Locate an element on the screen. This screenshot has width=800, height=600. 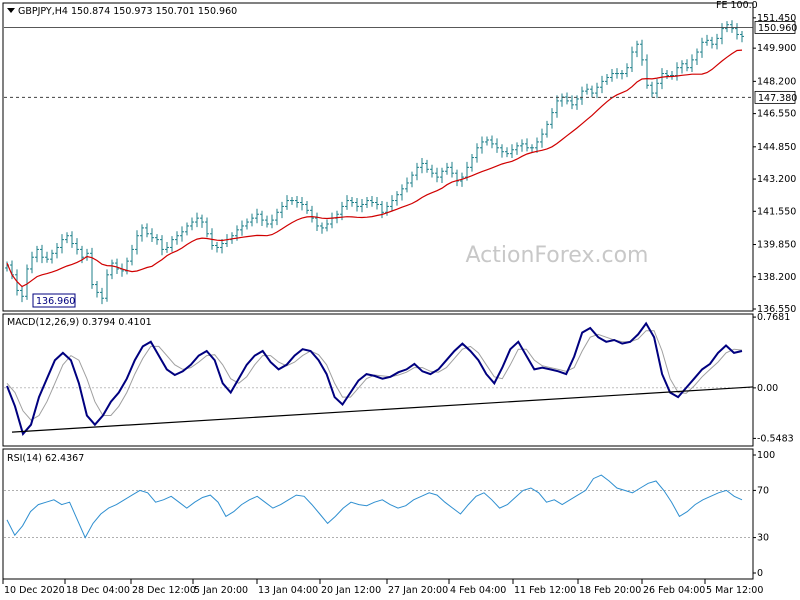
price-tick-label: 144.850 is located at coordinates (776, 147).